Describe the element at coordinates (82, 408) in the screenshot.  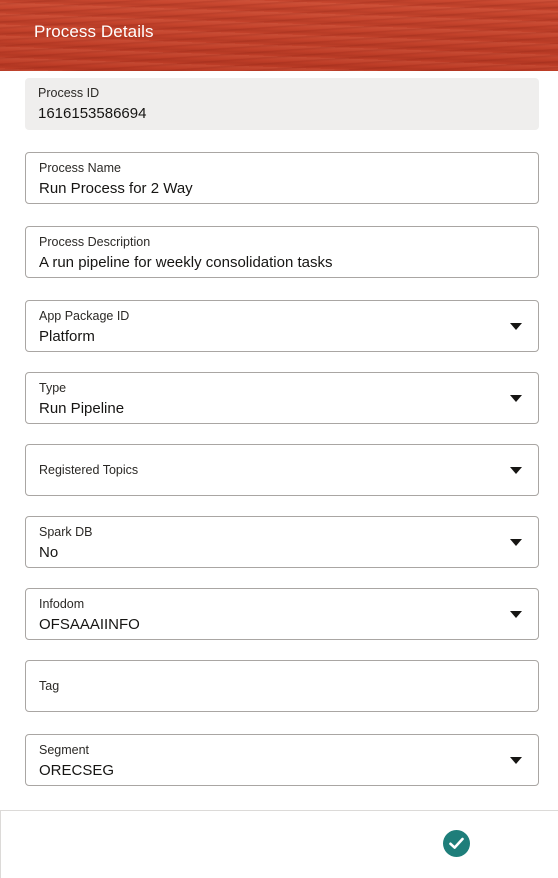
I see `type-value: Run Pipeline` at that location.